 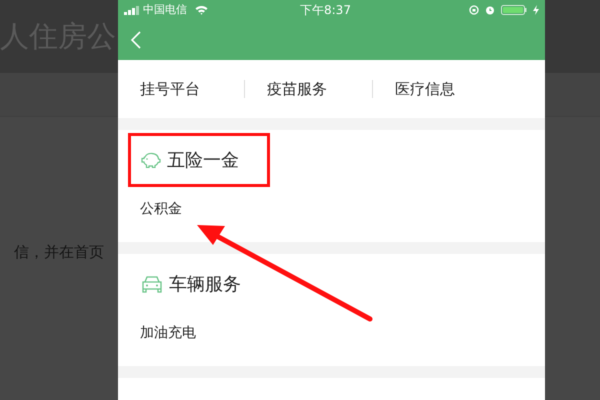 What do you see at coordinates (490, 10) in the screenshot?
I see `alarm-icon` at bounding box center [490, 10].